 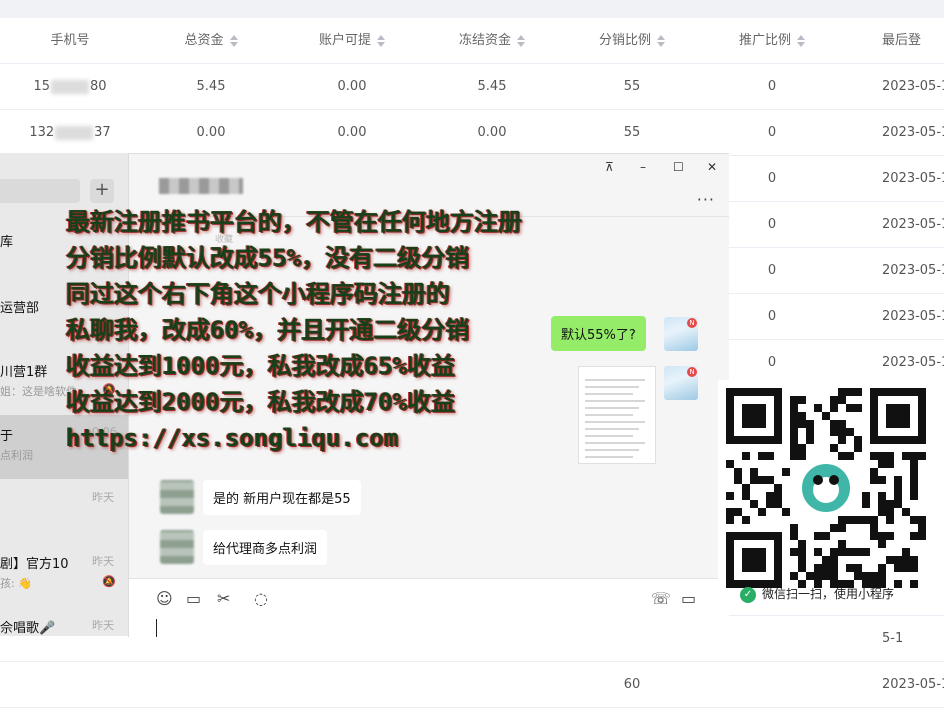 I want to click on cell-dist: 60, so click(x=632, y=684).